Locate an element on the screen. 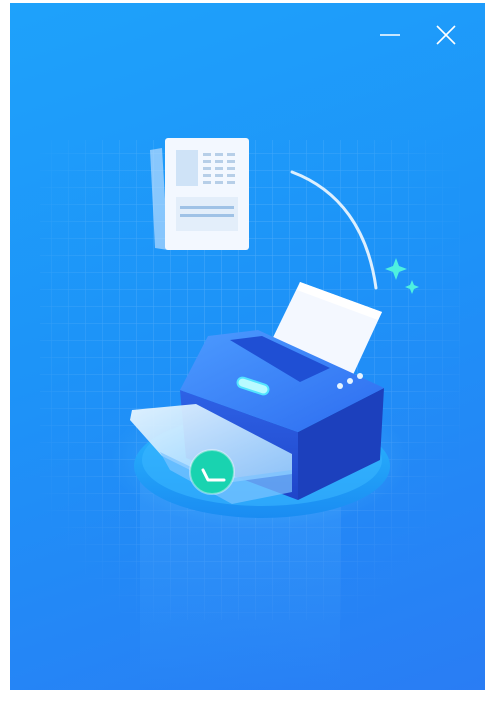  left-margin is located at coordinates (5, 352).